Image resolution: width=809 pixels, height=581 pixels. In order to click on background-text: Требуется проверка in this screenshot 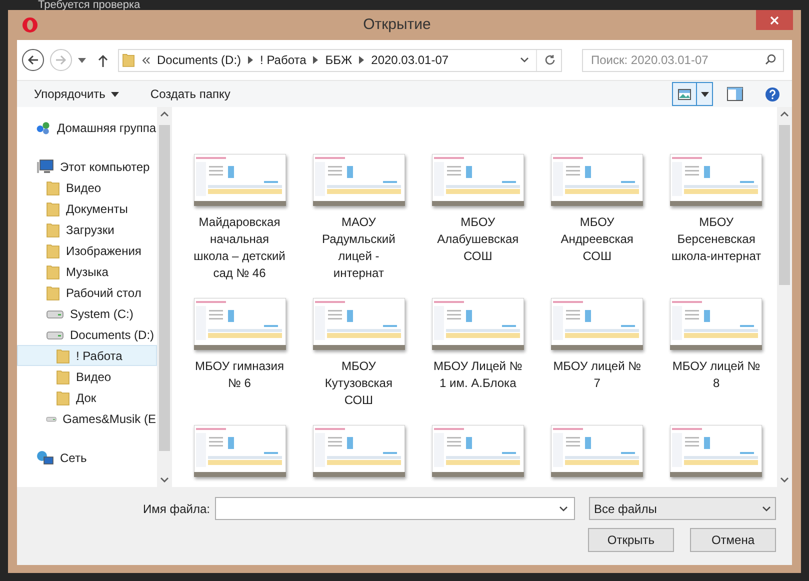, I will do `click(89, 5)`.